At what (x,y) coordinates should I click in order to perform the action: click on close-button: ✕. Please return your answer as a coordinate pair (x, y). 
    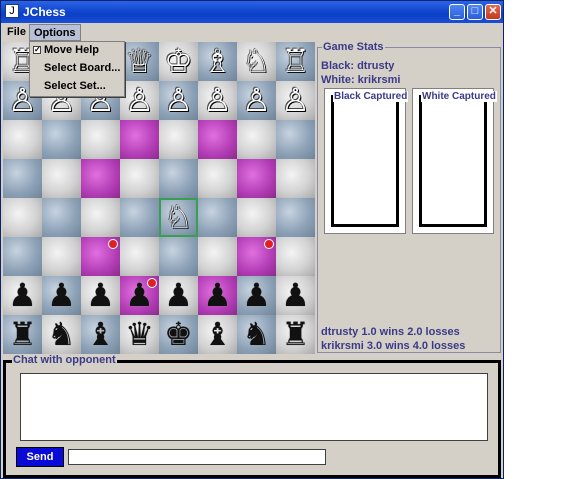
    Looking at the image, I should click on (493, 12).